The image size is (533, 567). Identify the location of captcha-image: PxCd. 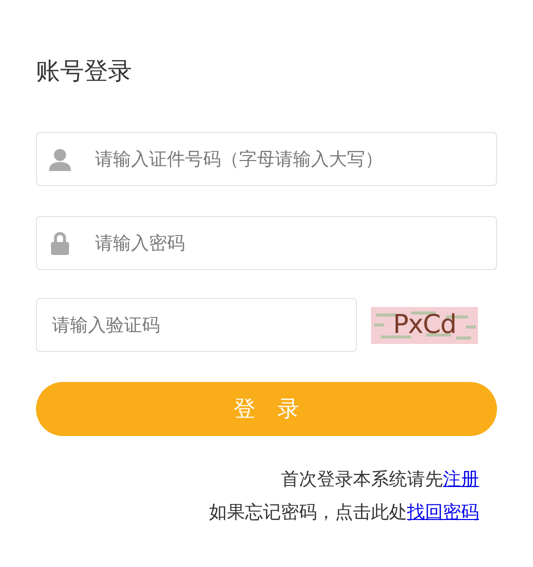
(424, 325).